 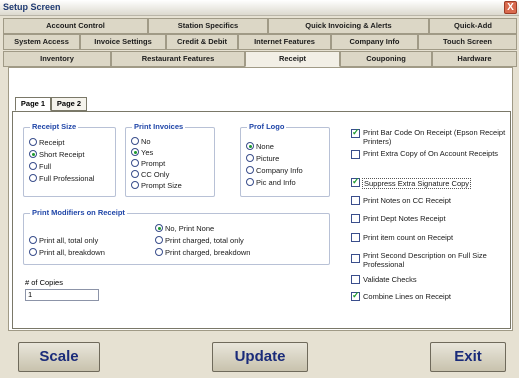 What do you see at coordinates (75, 26) in the screenshot?
I see `tab-account-control: Account Control` at bounding box center [75, 26].